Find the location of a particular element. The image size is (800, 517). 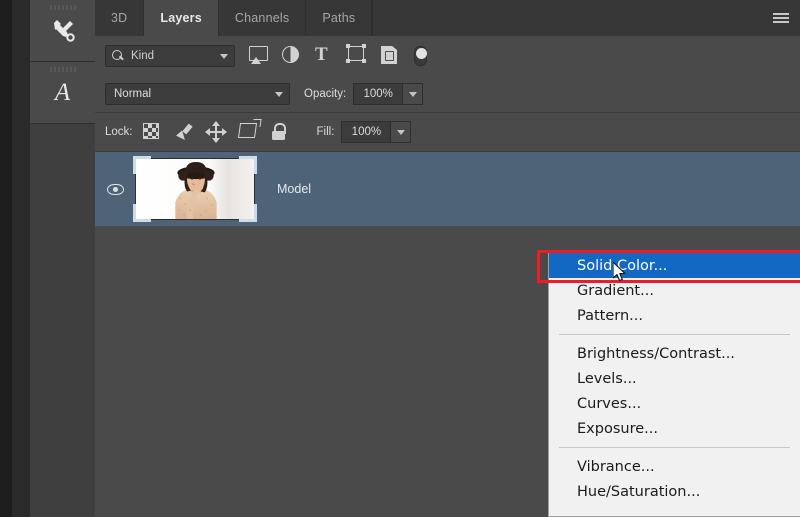

layers-list: Model is located at coordinates (447, 189).